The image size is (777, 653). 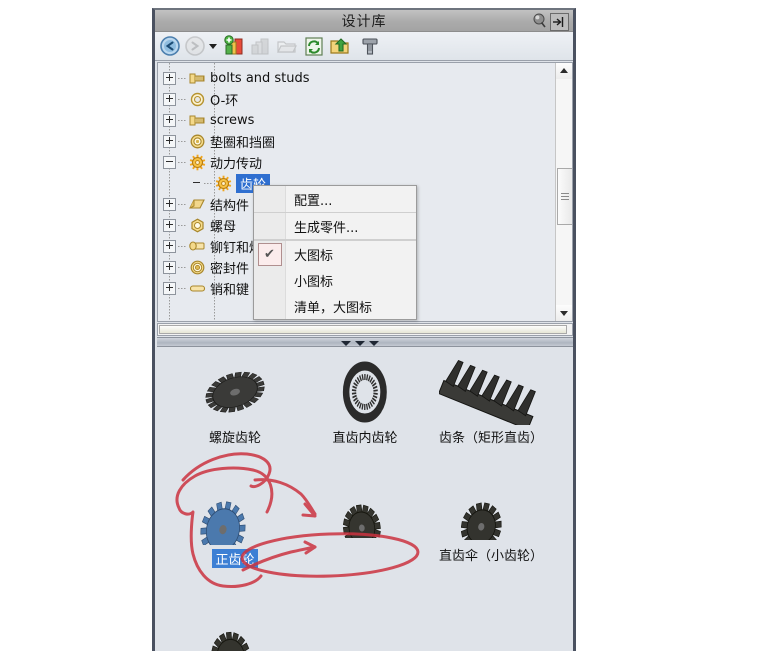 What do you see at coordinates (287, 46) in the screenshot?
I see `open-folder-icon` at bounding box center [287, 46].